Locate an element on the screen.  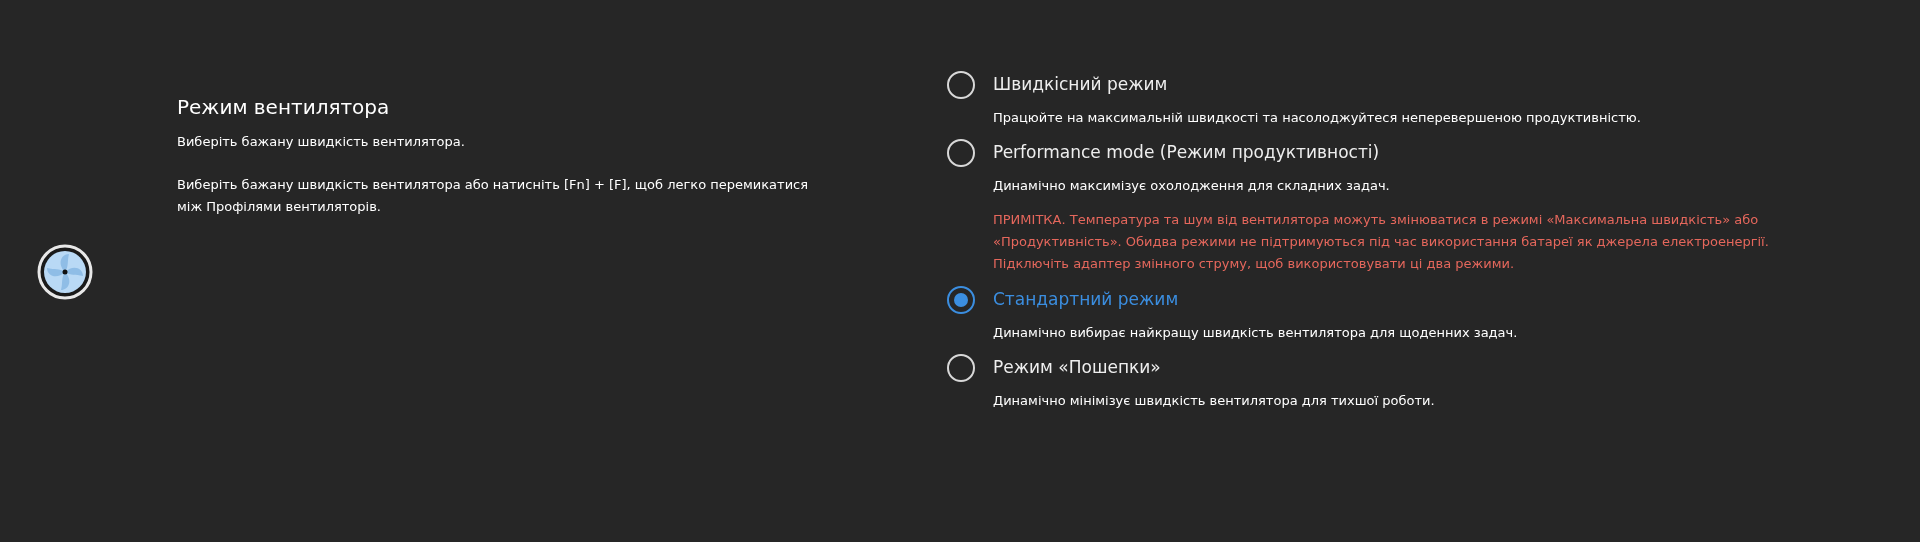
radio-option: Стандартний режим is located at coordinates (1063, 300).